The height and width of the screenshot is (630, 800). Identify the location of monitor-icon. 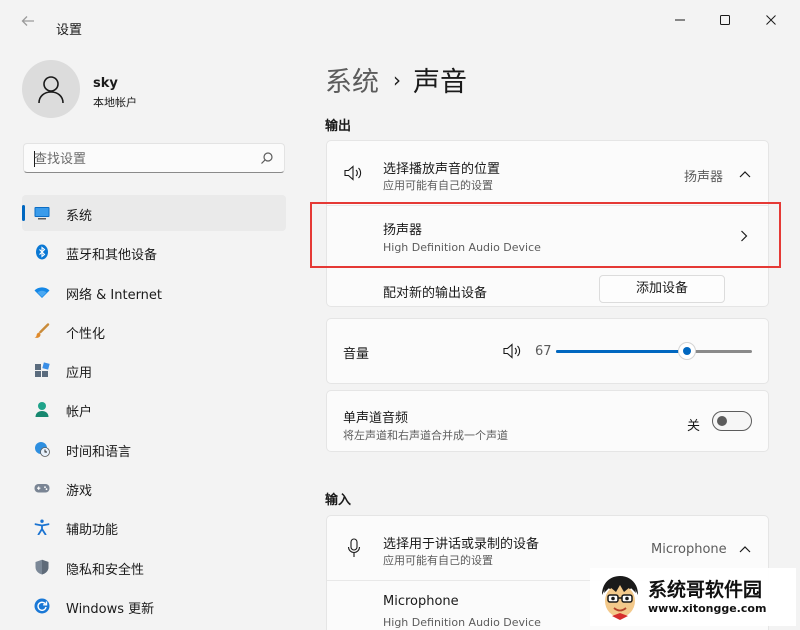
(42, 213).